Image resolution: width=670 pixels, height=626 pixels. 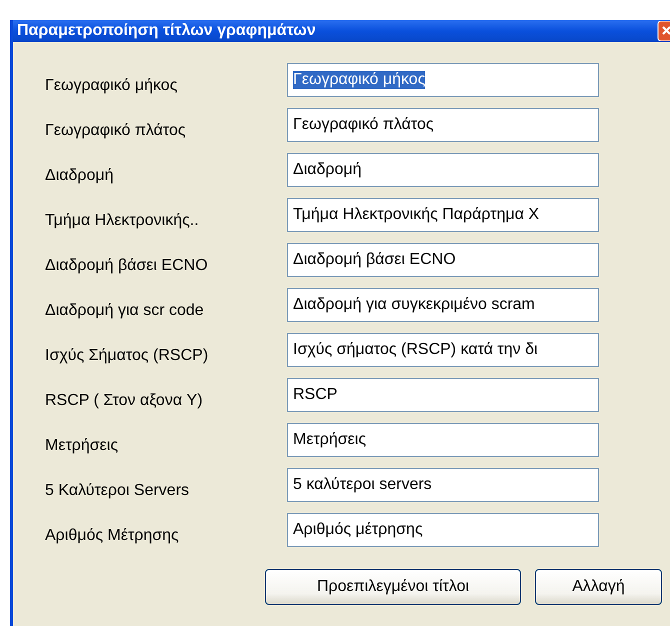 What do you see at coordinates (127, 265) in the screenshot?
I see `field-label: Διαδρομή βάσει ECNO` at bounding box center [127, 265].